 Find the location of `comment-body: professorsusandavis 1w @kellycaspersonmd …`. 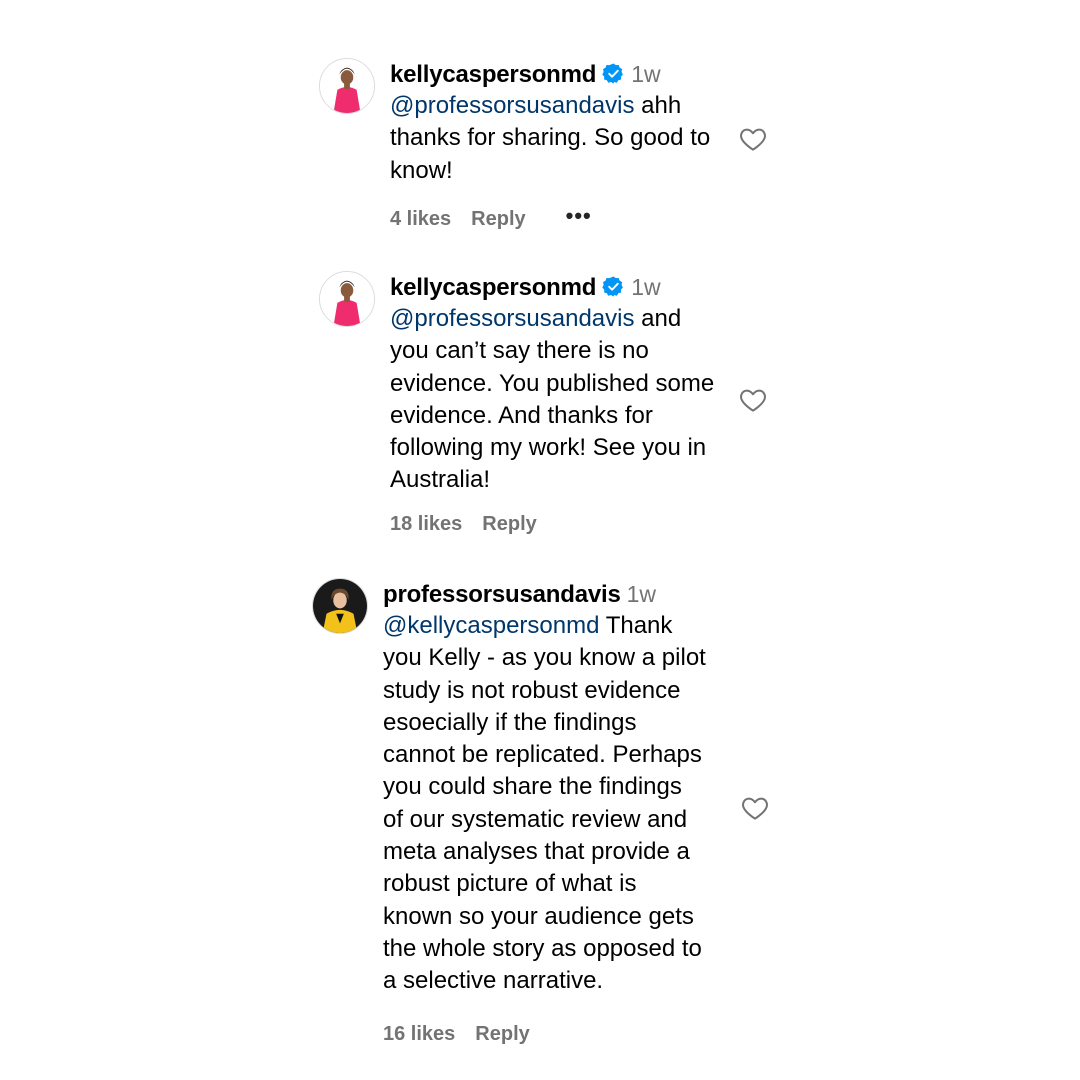

comment-body: professorsusandavis 1w @kellycaspersonmd … is located at coordinates (568, 788).